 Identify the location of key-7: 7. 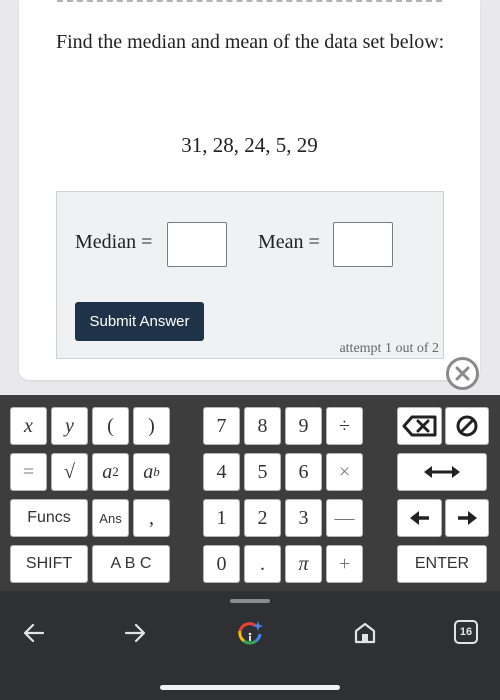
(221, 426).